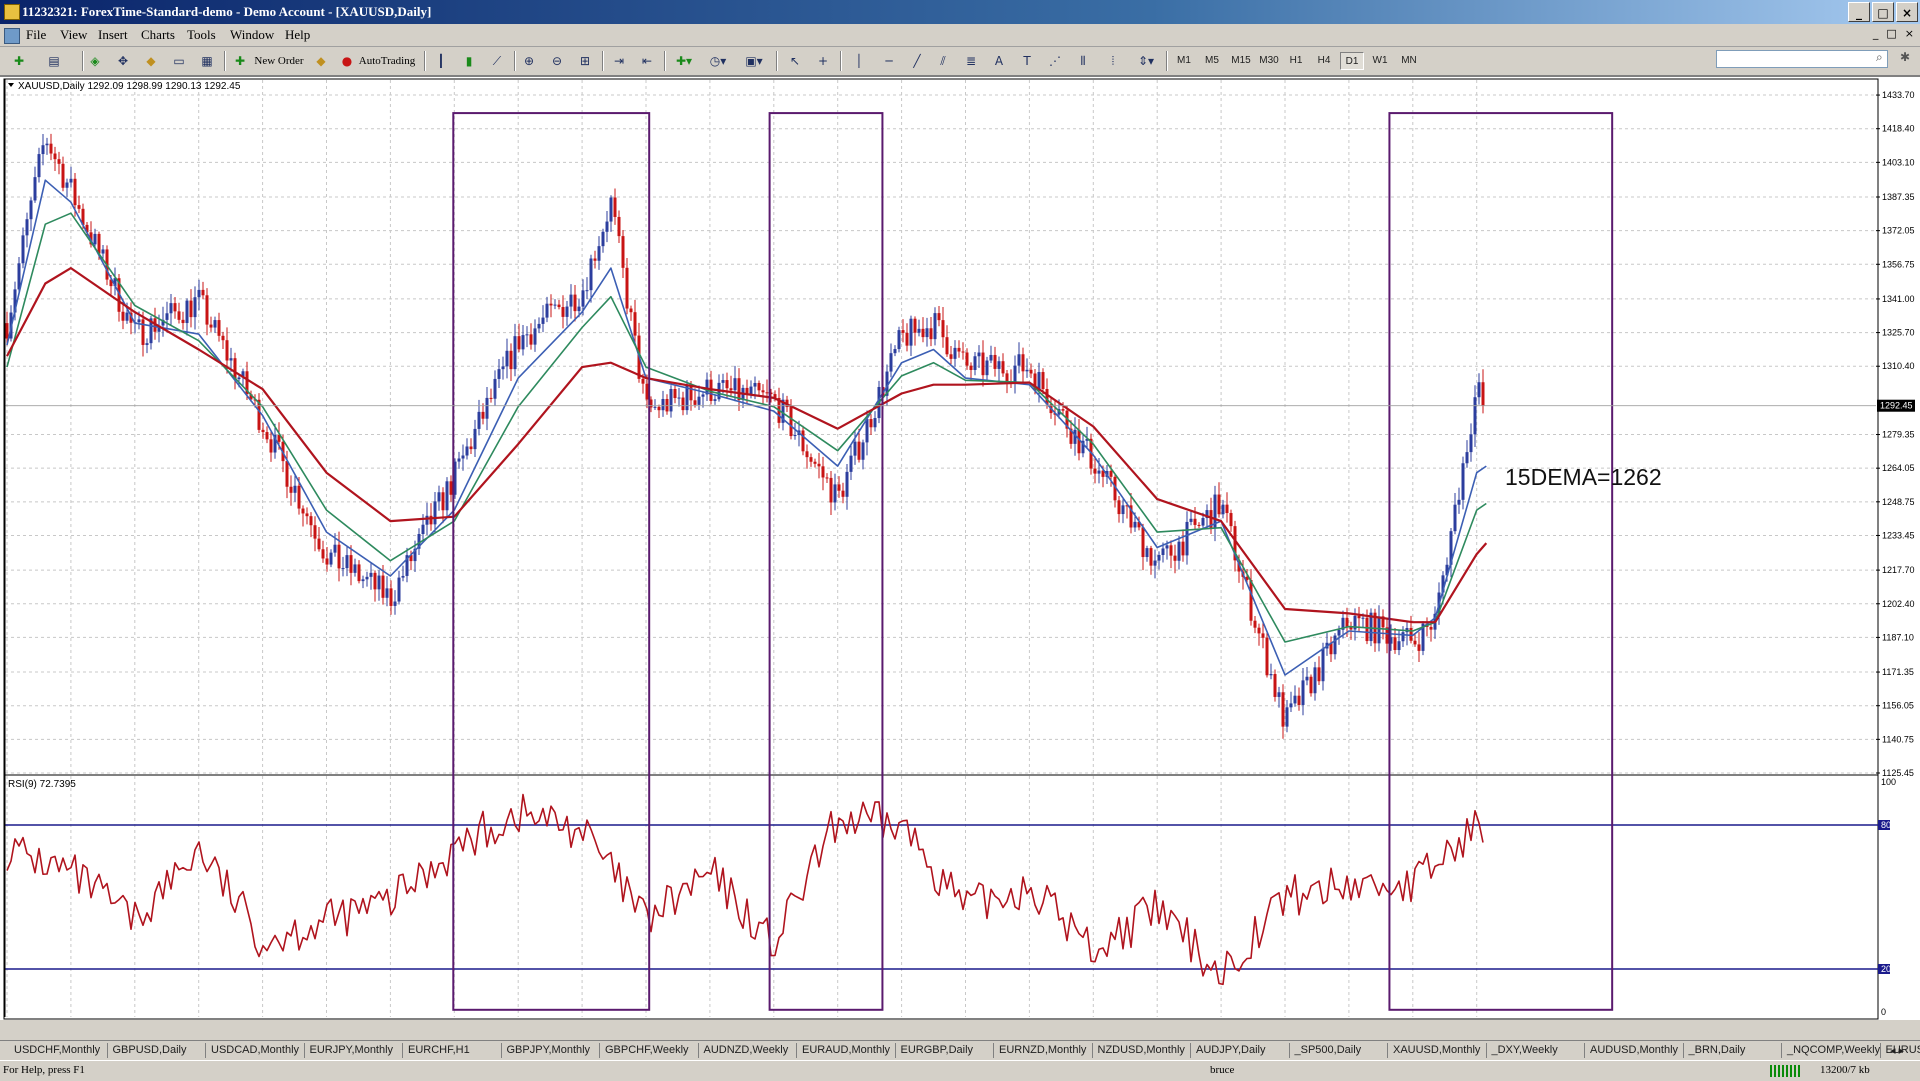  What do you see at coordinates (1055, 61) in the screenshot?
I see `fibonacci-fan-icon: ⋰` at bounding box center [1055, 61].